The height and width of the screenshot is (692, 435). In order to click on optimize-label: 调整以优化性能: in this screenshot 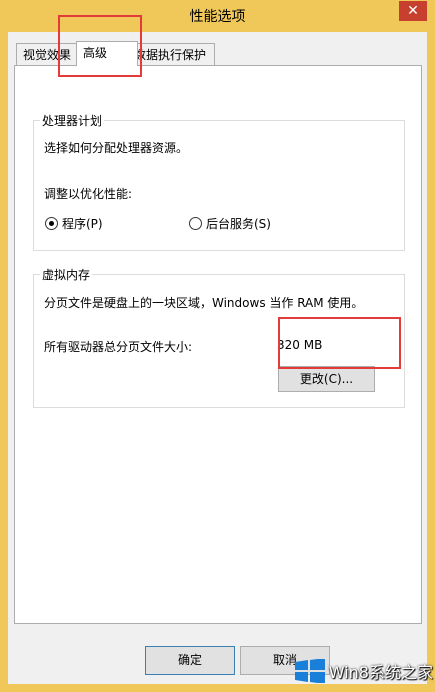, I will do `click(88, 194)`.